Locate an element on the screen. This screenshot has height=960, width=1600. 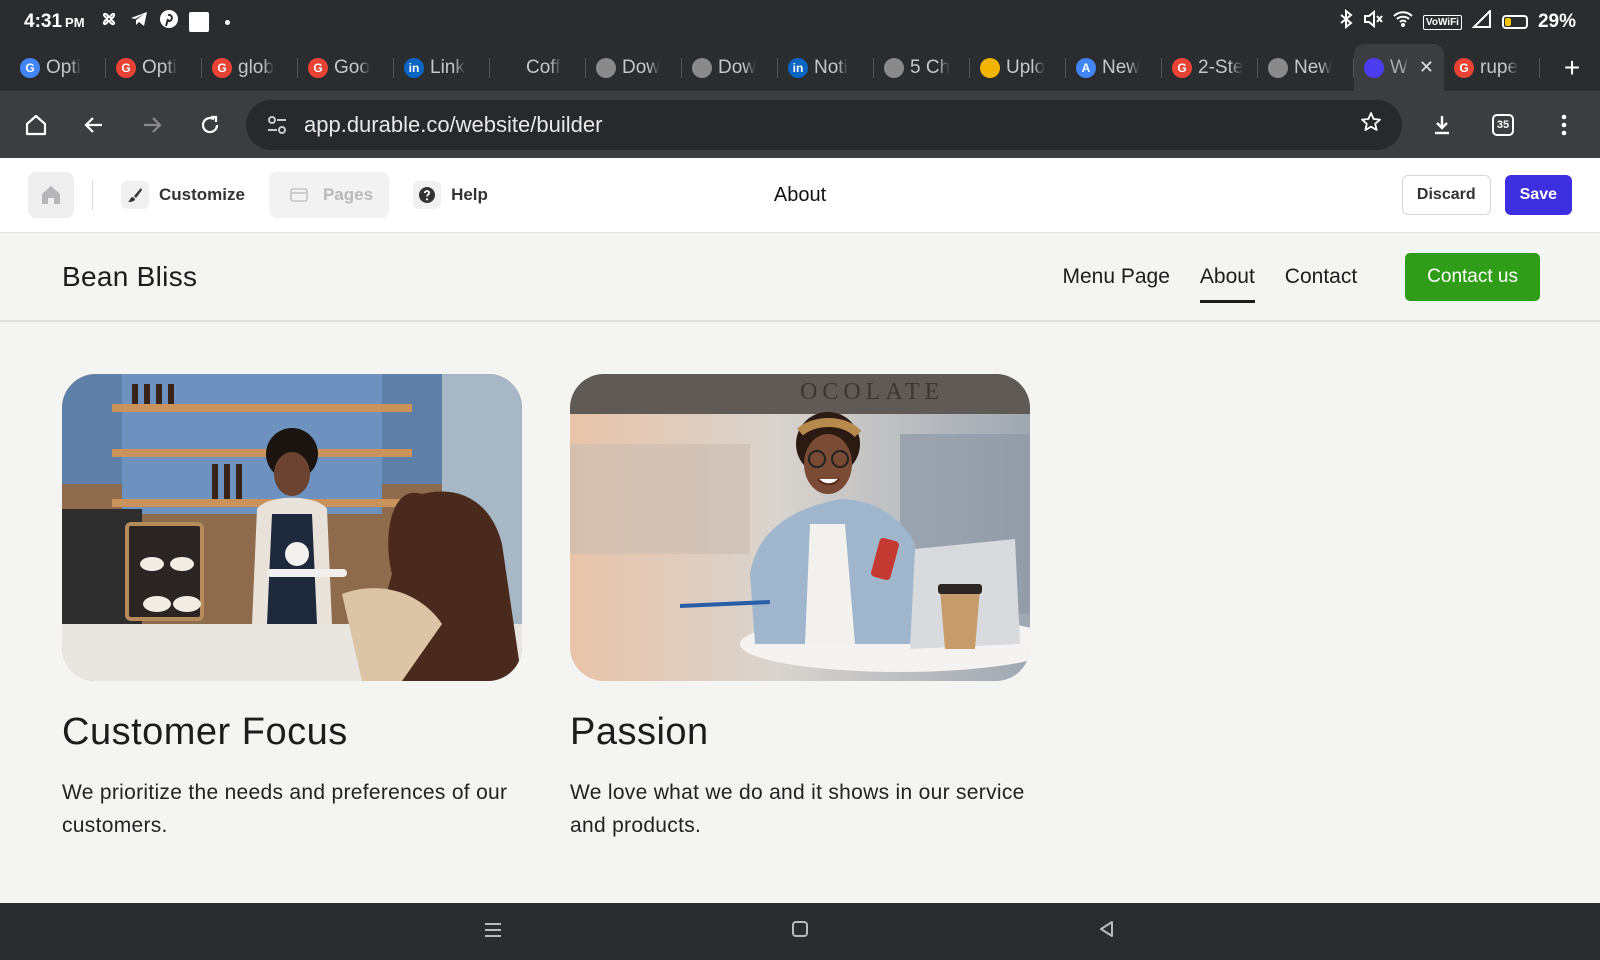
browser-tab: G Goo is located at coordinates (346, 67).